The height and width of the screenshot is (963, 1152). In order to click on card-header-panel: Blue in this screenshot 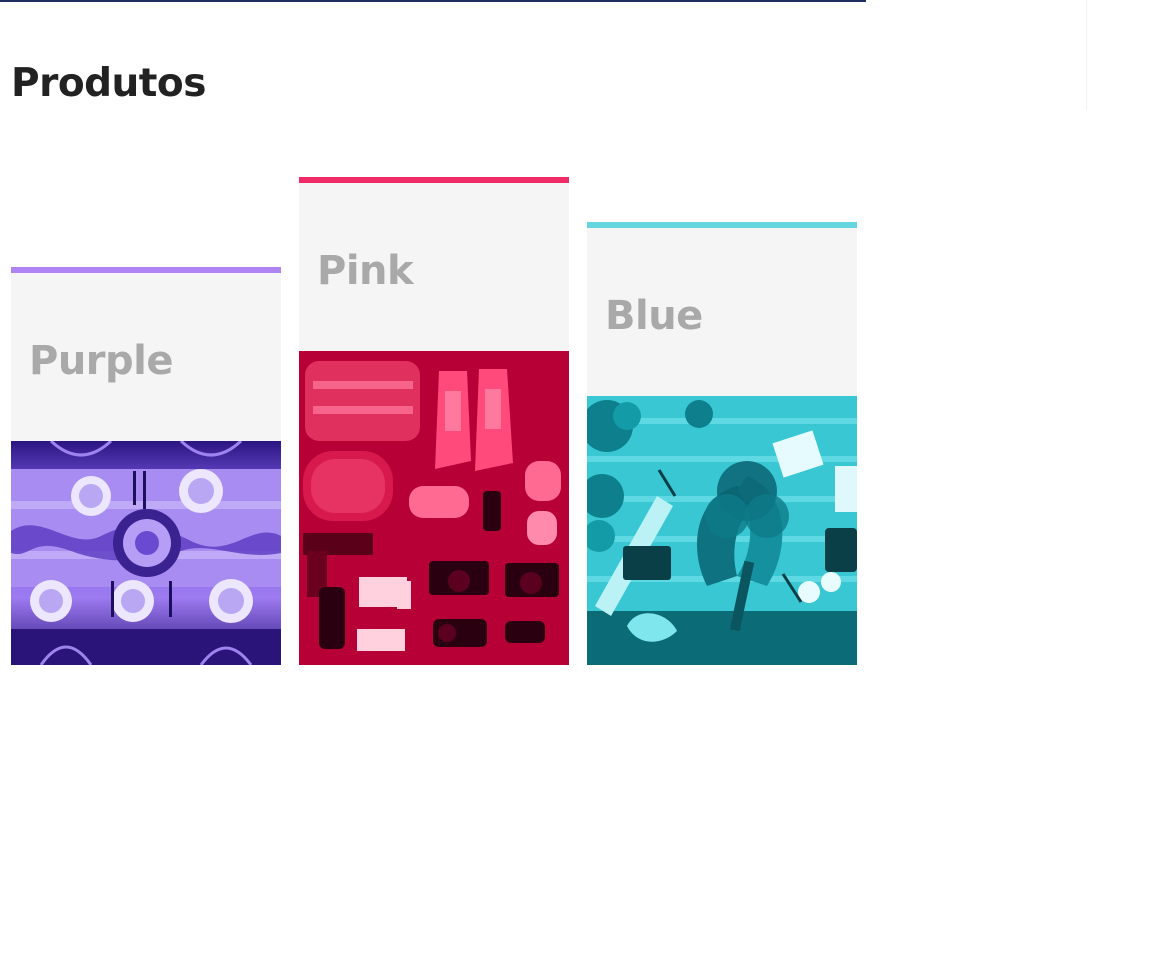, I will do `click(722, 312)`.